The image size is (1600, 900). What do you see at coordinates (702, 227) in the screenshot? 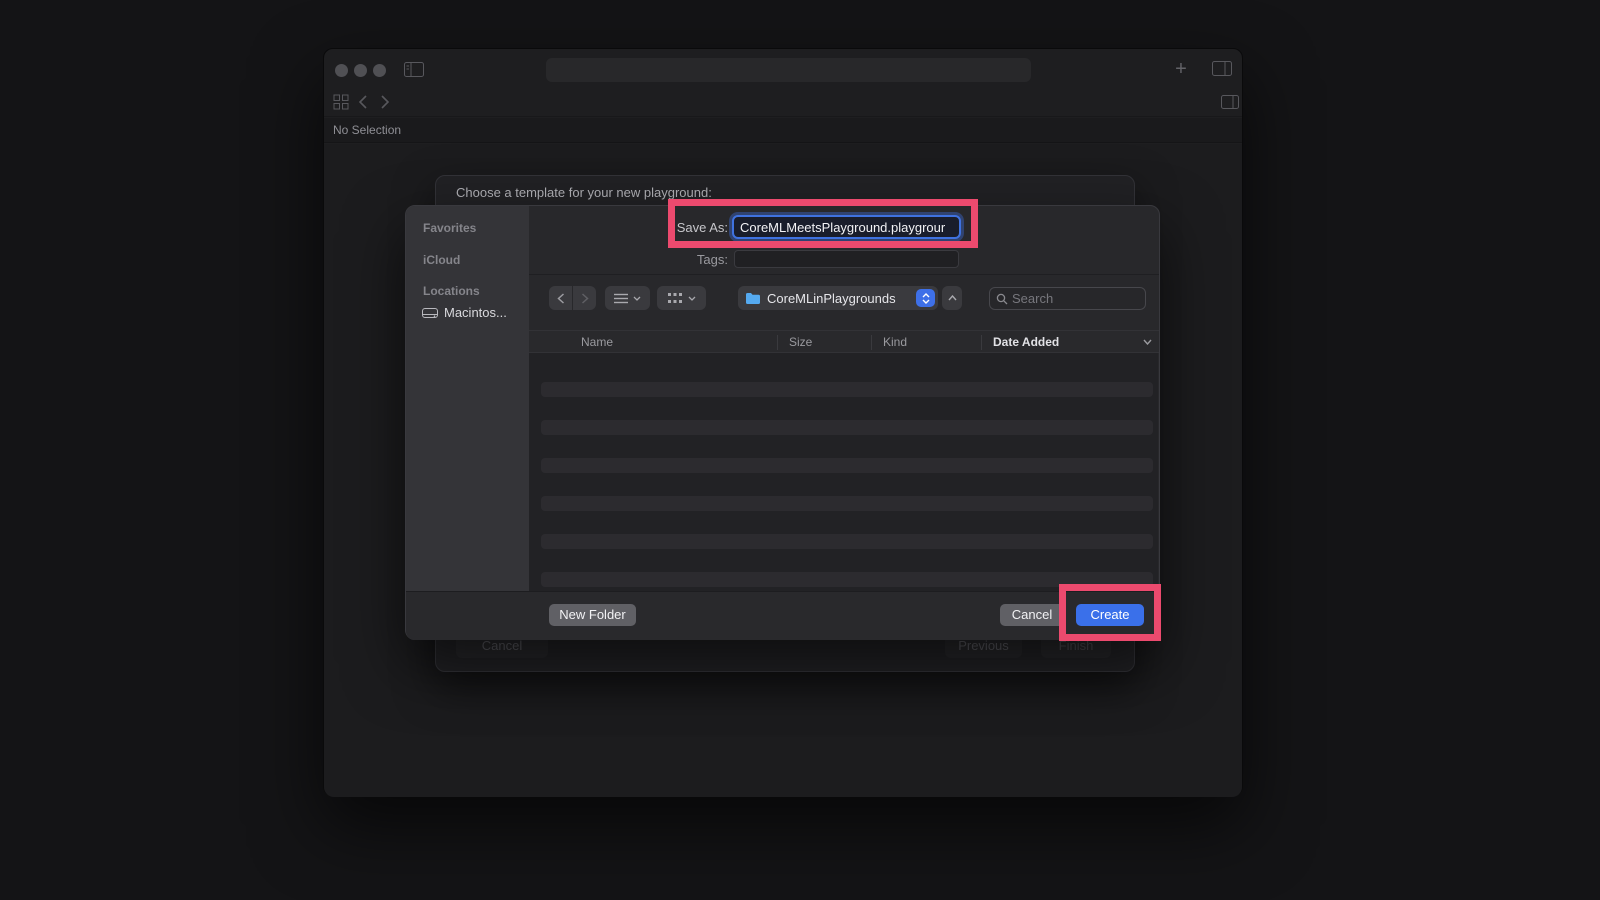
I see `save-as-label: Save As:` at bounding box center [702, 227].